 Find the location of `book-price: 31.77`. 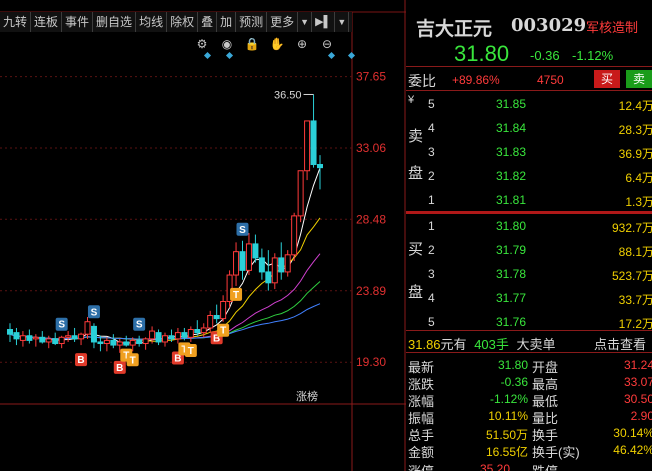

book-price: 31.77 is located at coordinates (511, 298).